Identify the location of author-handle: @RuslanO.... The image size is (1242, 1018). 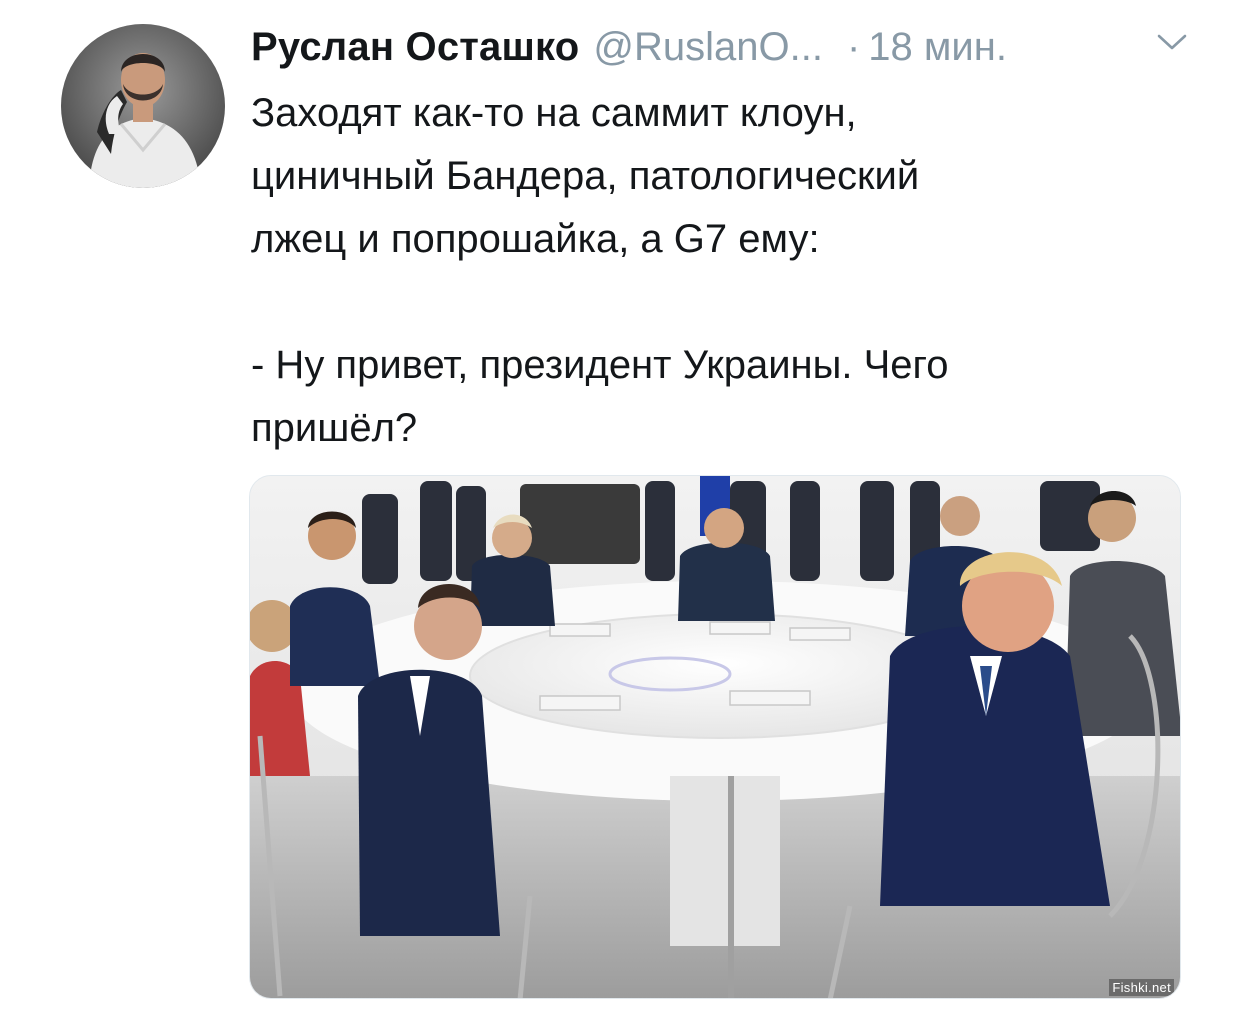
(708, 47).